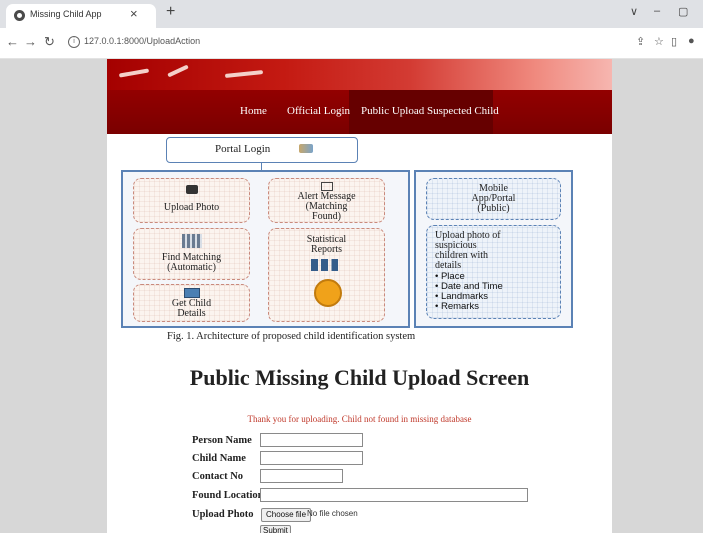  I want to click on id-card-icon, so click(192, 293).